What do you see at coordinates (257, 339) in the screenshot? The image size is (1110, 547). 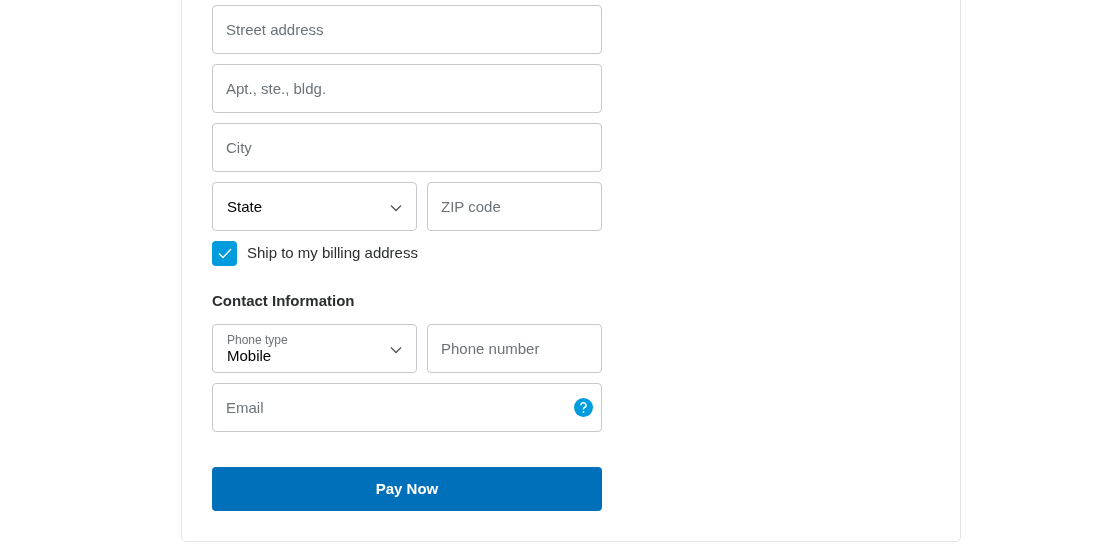 I see `field-label: Phone type` at bounding box center [257, 339].